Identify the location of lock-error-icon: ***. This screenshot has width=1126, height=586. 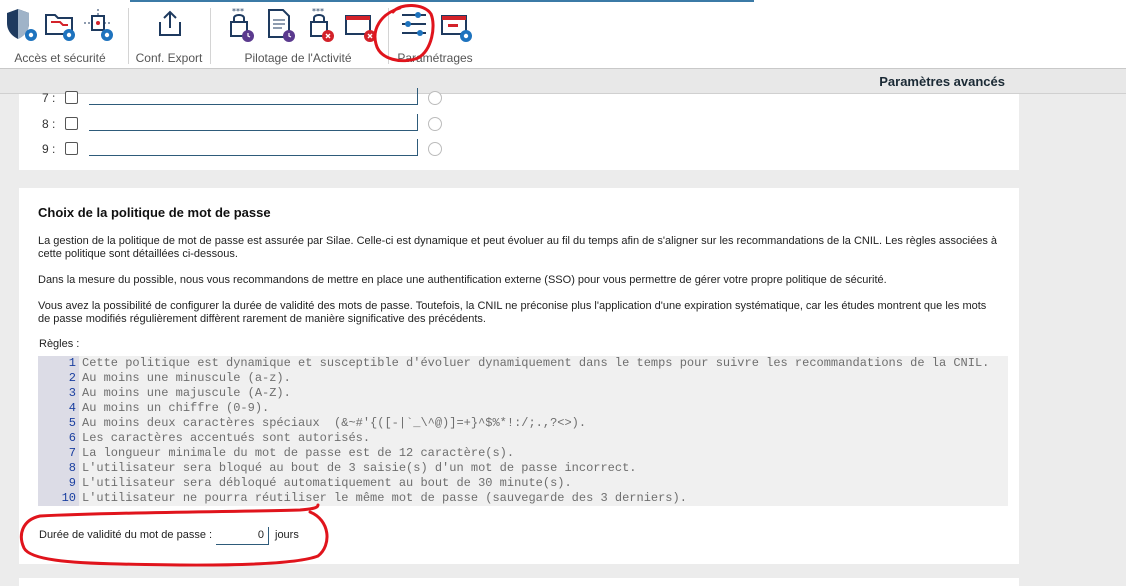
(320, 25).